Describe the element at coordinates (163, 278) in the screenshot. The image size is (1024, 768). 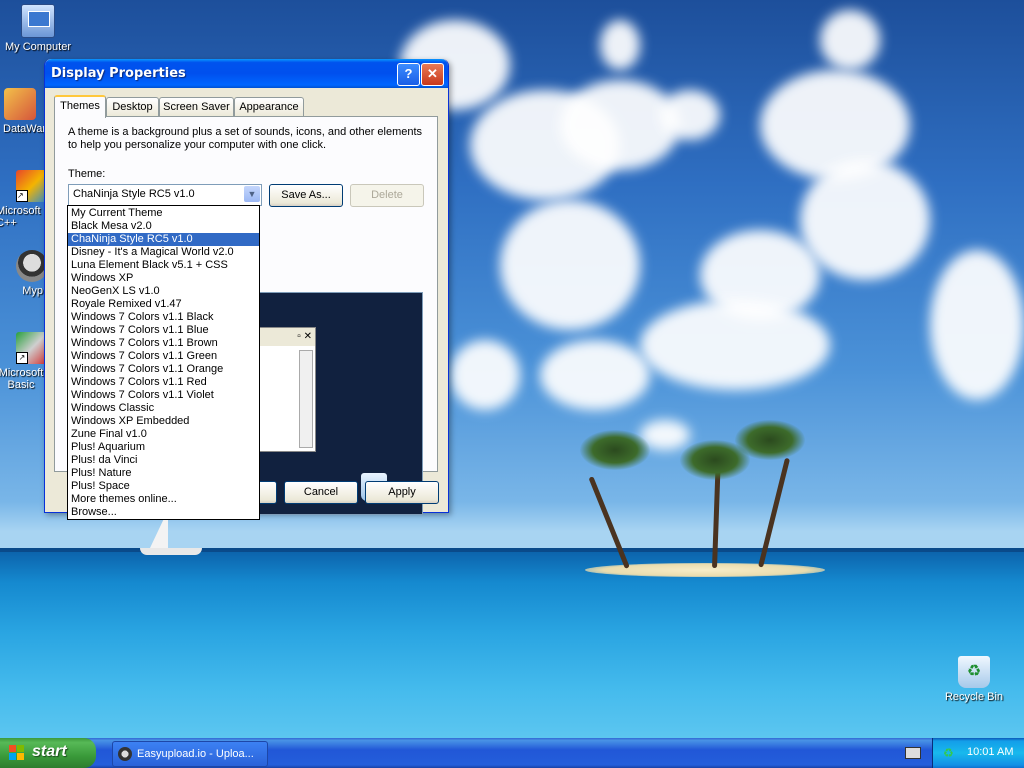
I see `theme-option: Windows XP` at that location.